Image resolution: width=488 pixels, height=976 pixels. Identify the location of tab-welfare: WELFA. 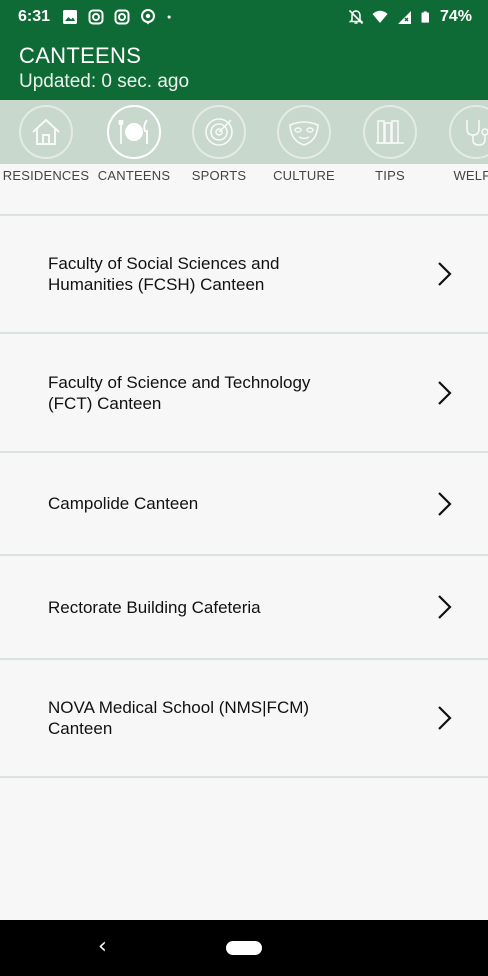
(460, 144).